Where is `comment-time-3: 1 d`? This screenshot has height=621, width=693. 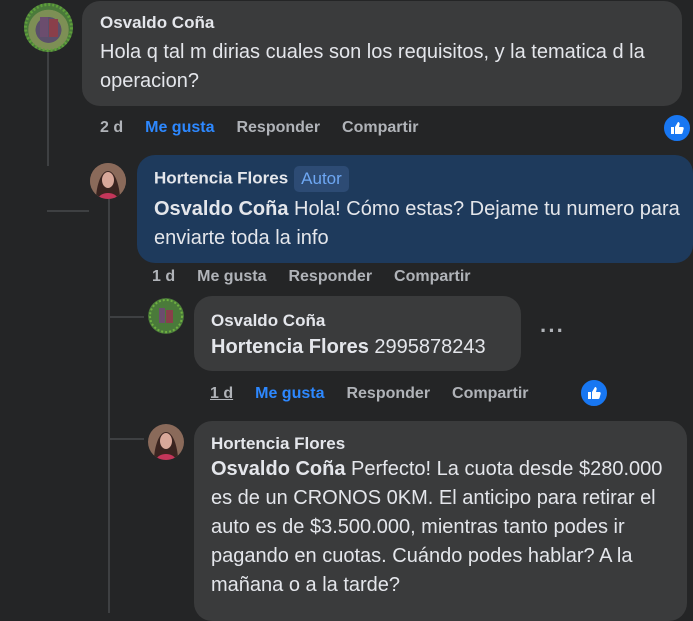
comment-time-3: 1 d is located at coordinates (221, 393).